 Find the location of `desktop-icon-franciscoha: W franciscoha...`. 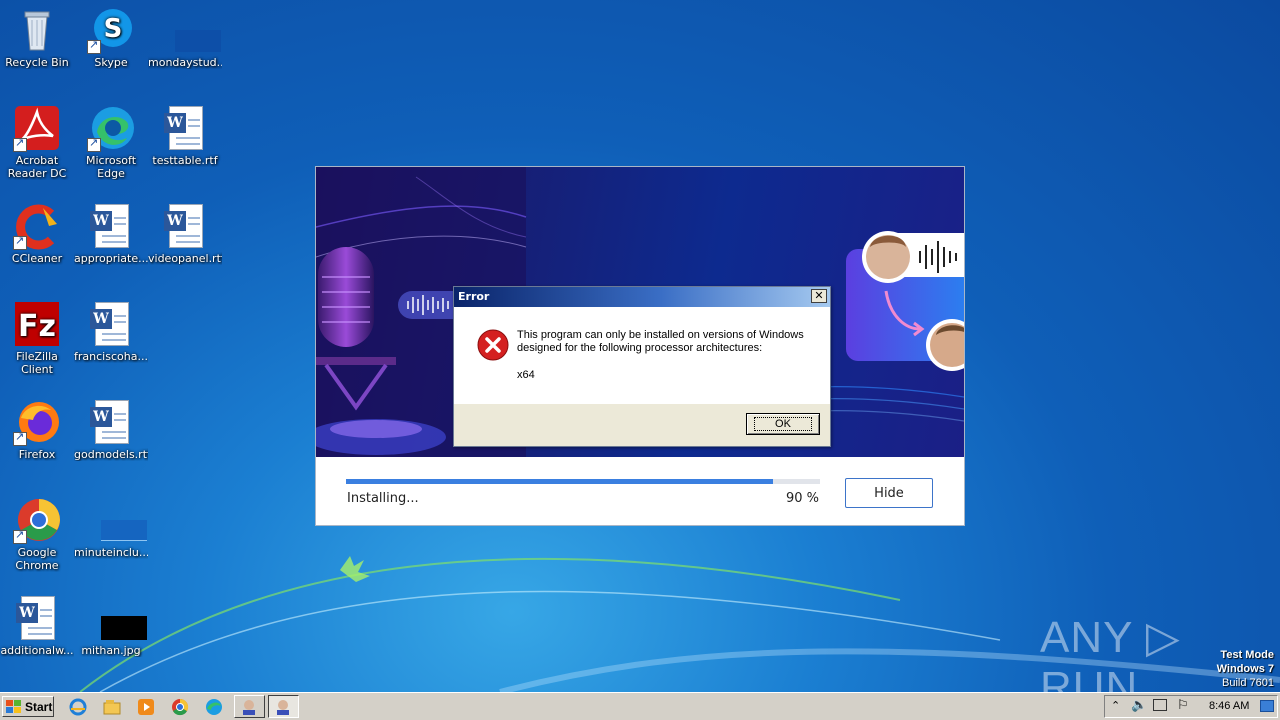

desktop-icon-franciscoha: W franciscoha... is located at coordinates (111, 331).